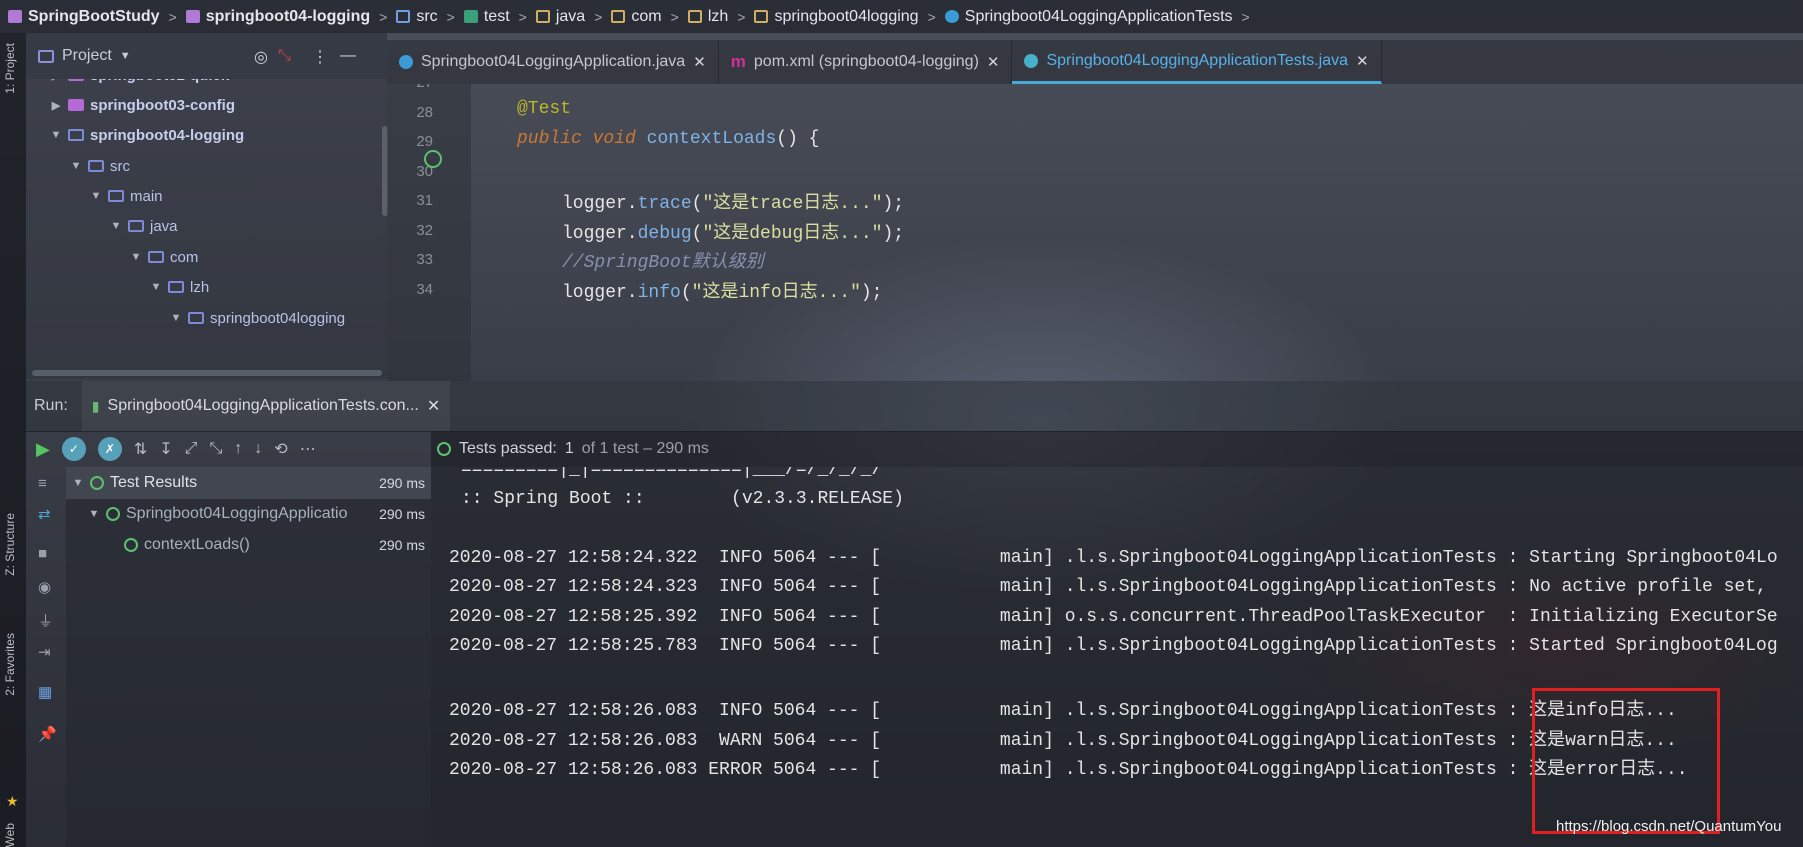 Image resolution: width=1803 pixels, height=847 pixels. What do you see at coordinates (1117, 449) in the screenshot?
I see `test-status-bar: Tests passed: 1 of 1 test – 290 ms` at bounding box center [1117, 449].